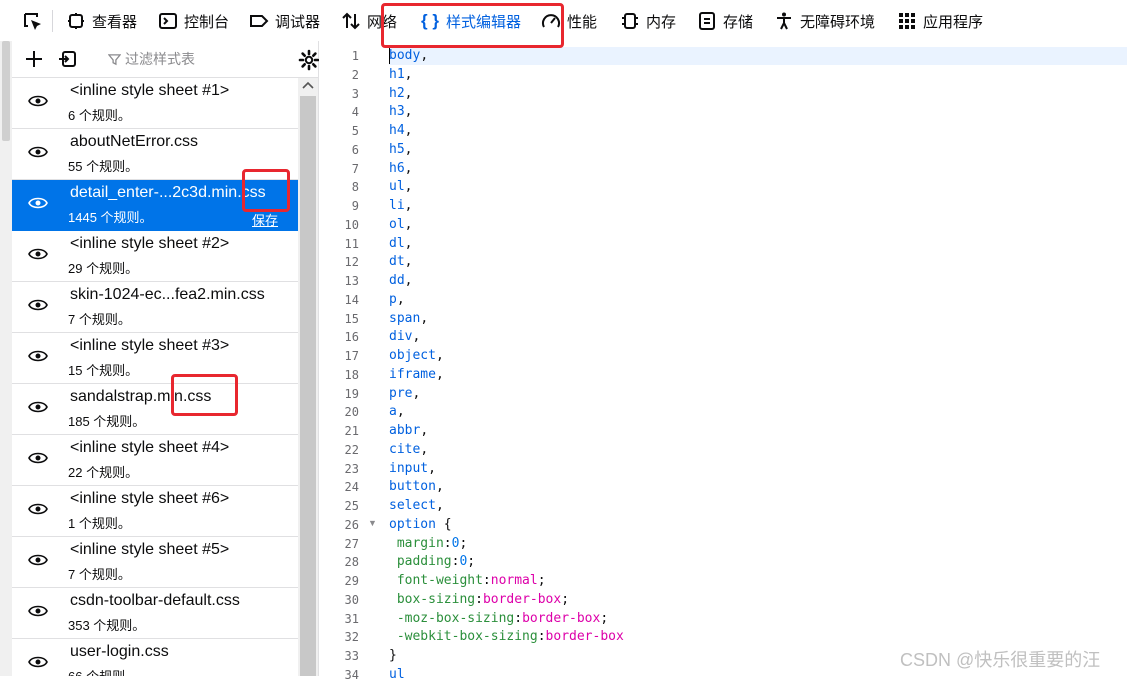 The width and height of the screenshot is (1127, 682). What do you see at coordinates (266, 190) in the screenshot?
I see `highlight-box-css-extension` at bounding box center [266, 190].